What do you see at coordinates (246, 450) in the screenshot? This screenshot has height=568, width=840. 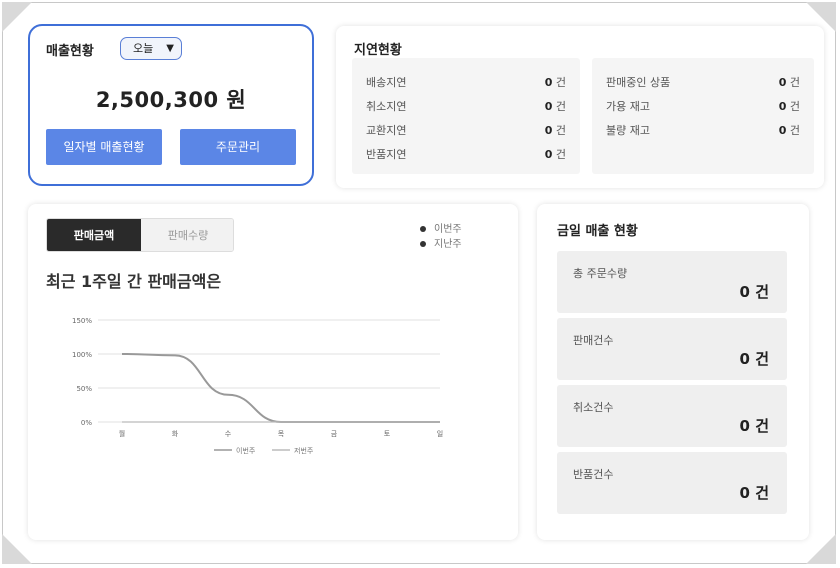 I see `legend-label: 이번주` at bounding box center [246, 450].